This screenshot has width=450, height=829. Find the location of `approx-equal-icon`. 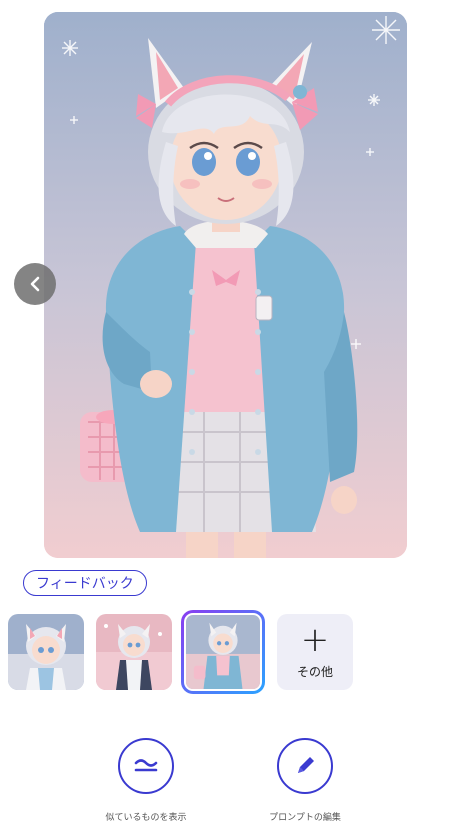

approx-equal-icon is located at coordinates (146, 765).